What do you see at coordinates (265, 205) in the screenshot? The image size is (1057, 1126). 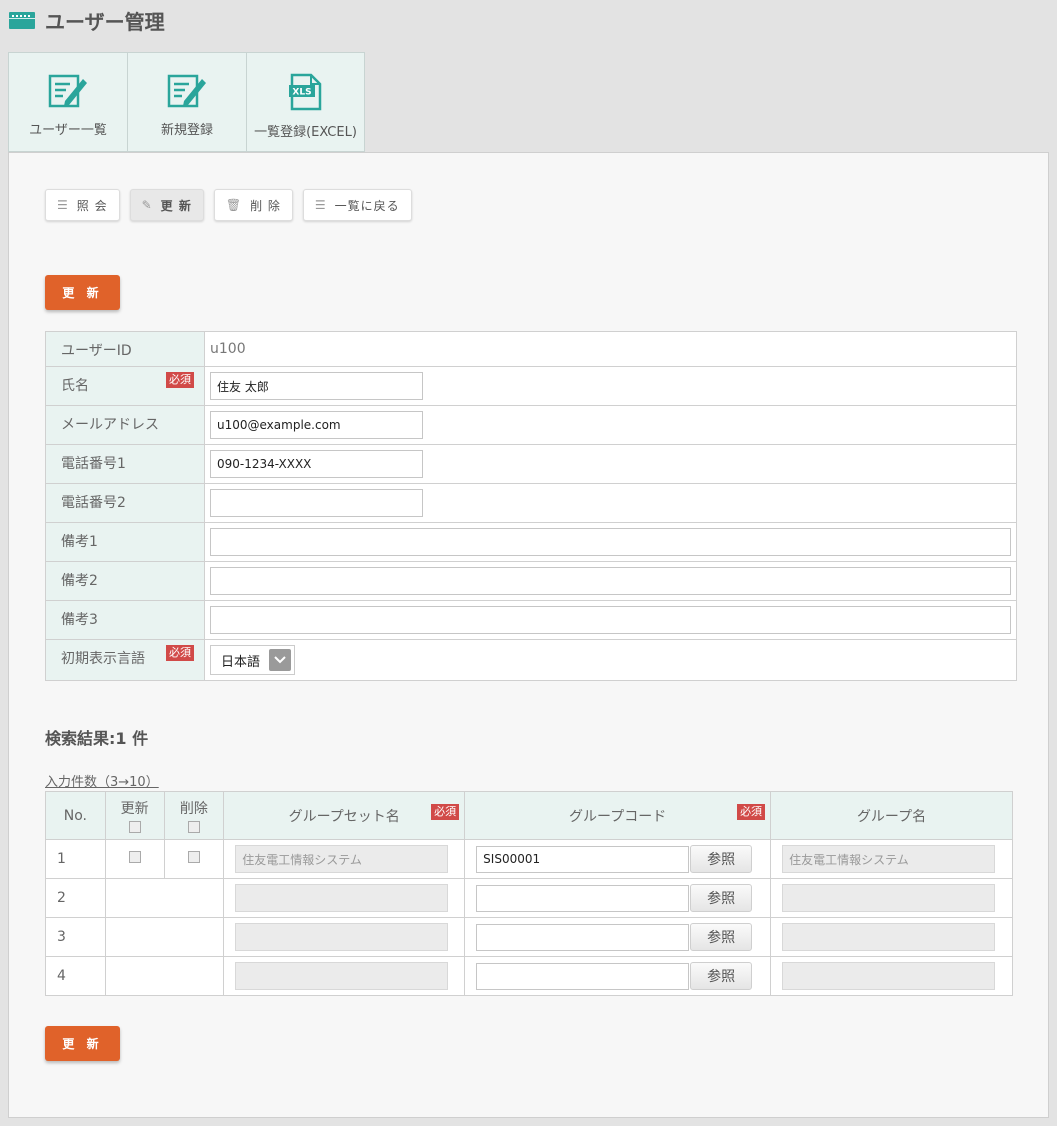 I see `delete-button-label: 削 除` at bounding box center [265, 205].